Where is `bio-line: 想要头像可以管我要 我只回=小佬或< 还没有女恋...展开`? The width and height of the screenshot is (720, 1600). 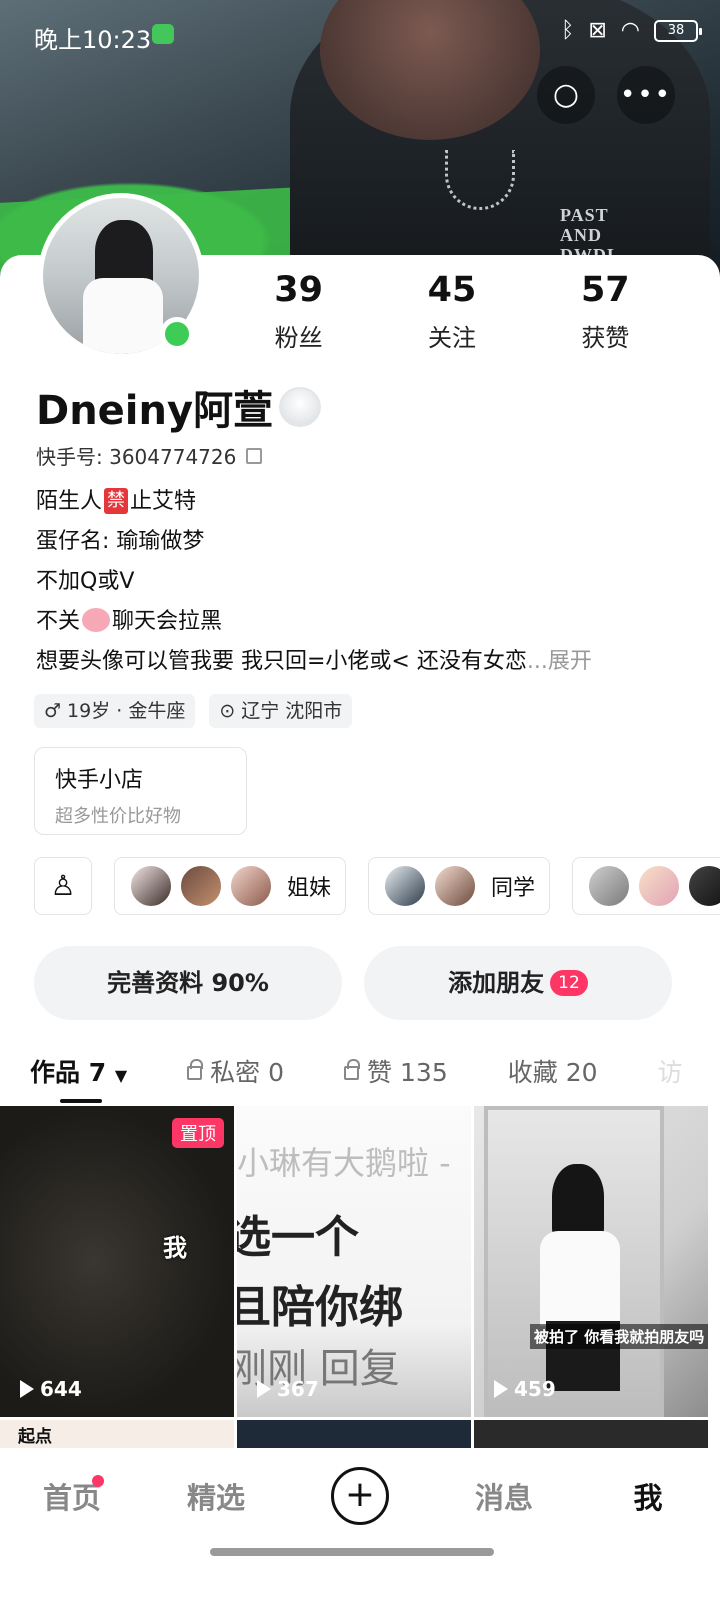 bio-line: 想要头像可以管我要 我只回=小佬或< 还没有女恋...展开 is located at coordinates (361, 662).